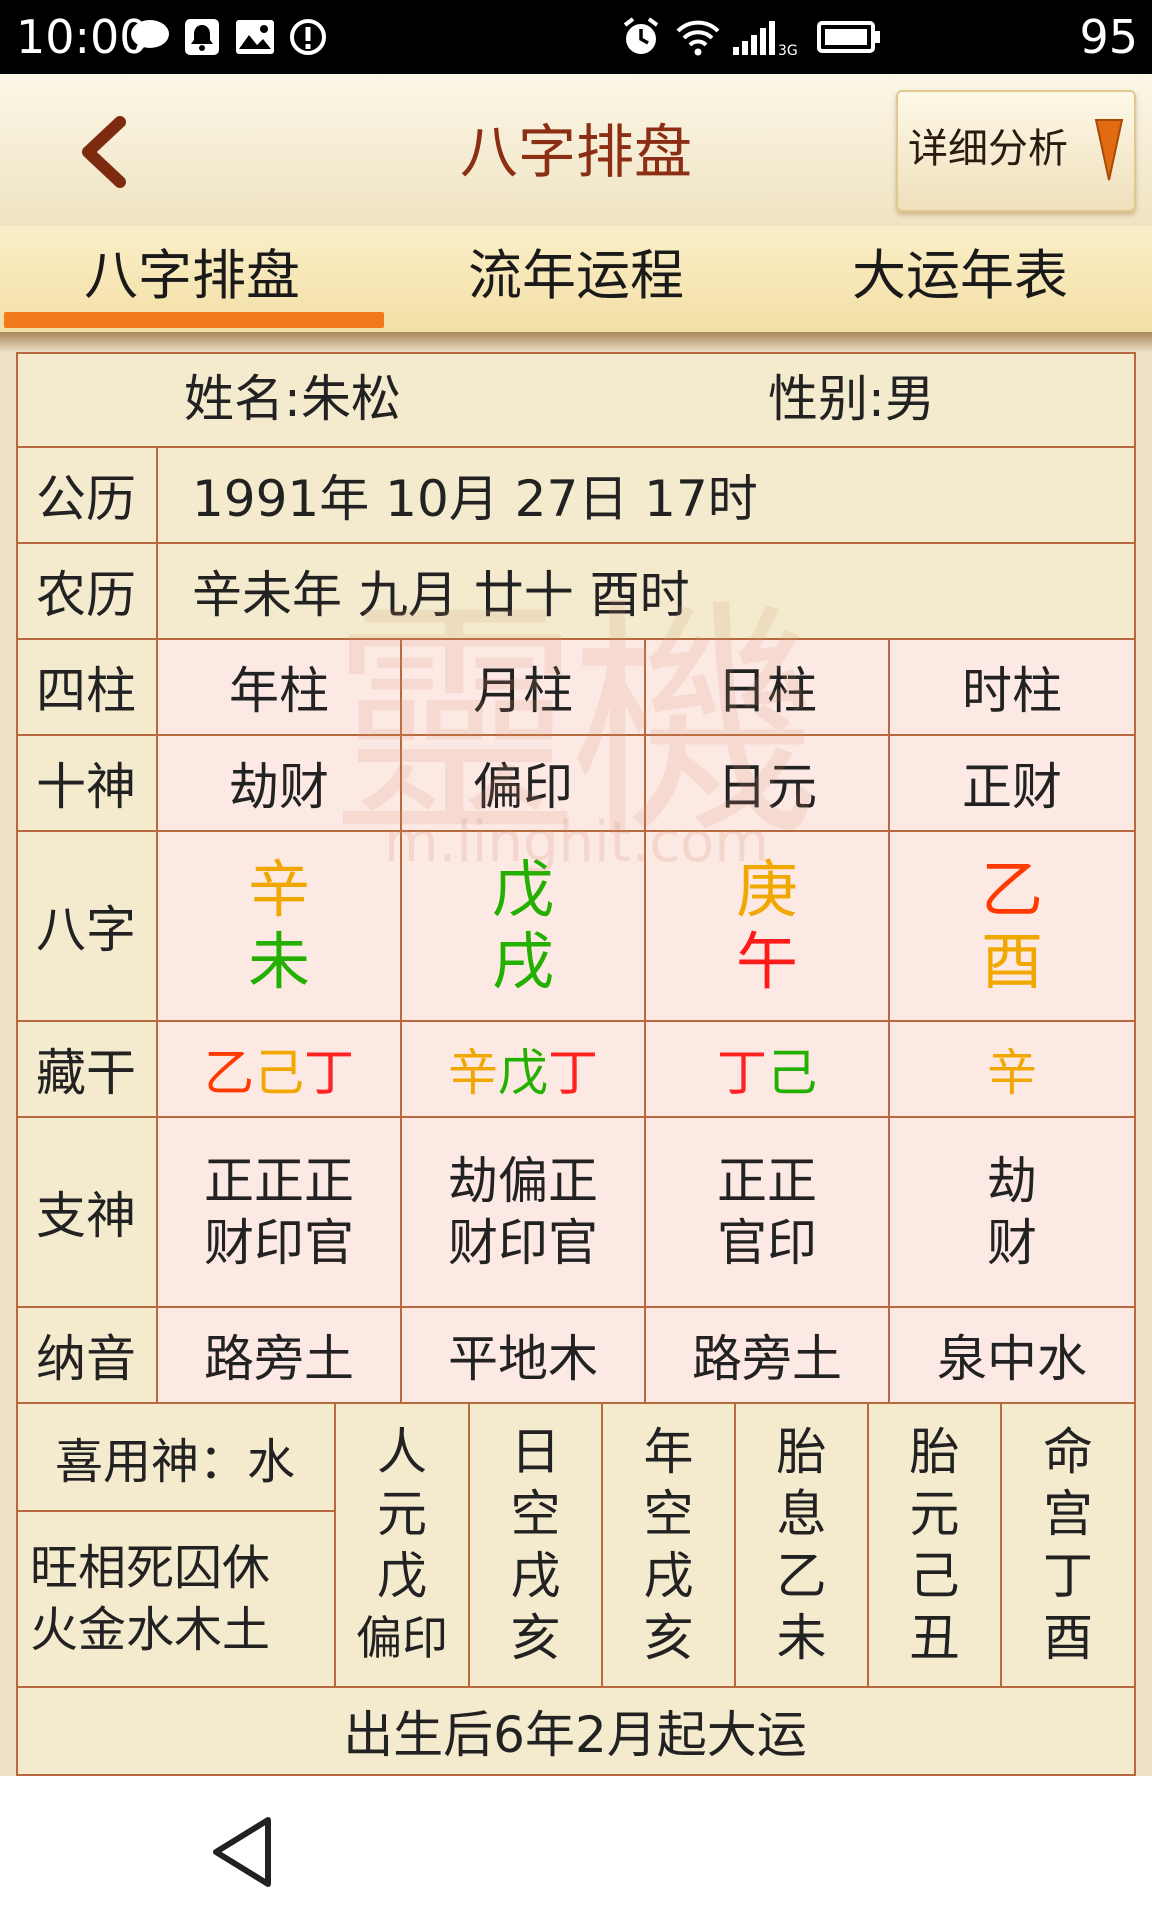  I want to click on active-tab-indicator, so click(194, 320).